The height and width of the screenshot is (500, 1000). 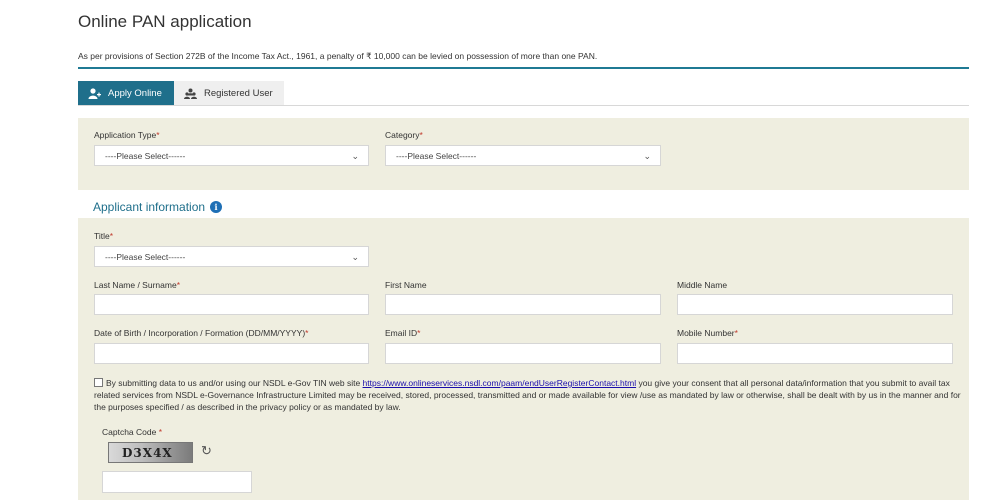 What do you see at coordinates (406, 285) in the screenshot?
I see `first-name-label: First Name` at bounding box center [406, 285].